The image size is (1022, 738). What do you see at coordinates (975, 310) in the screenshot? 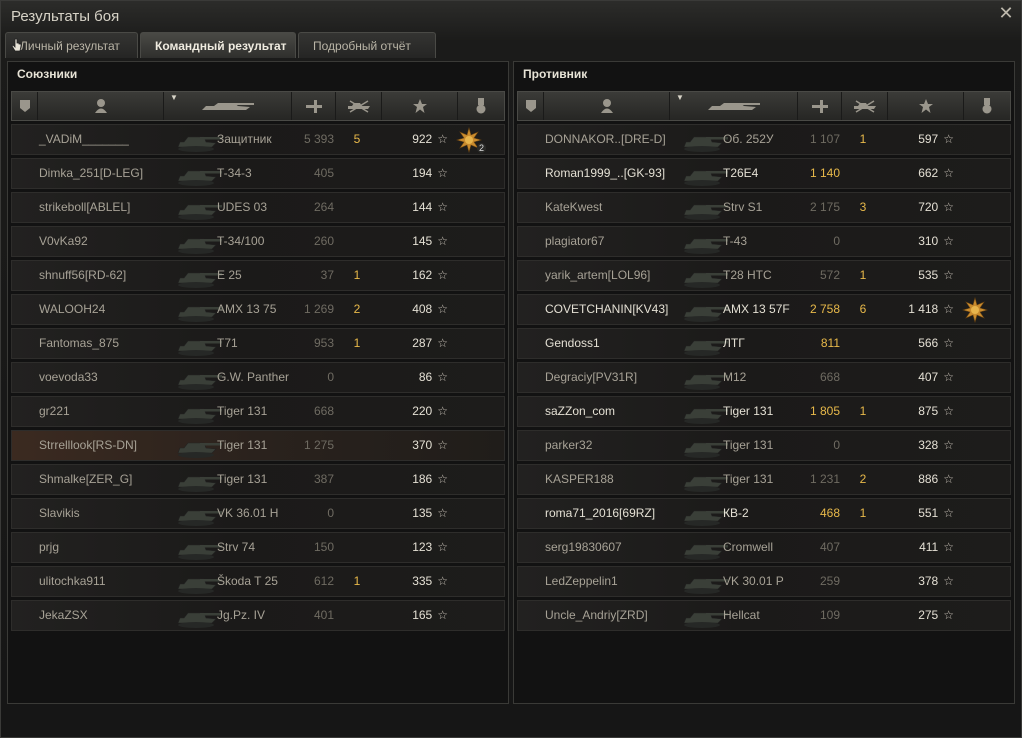
I see `hero-medal-icon` at bounding box center [975, 310].